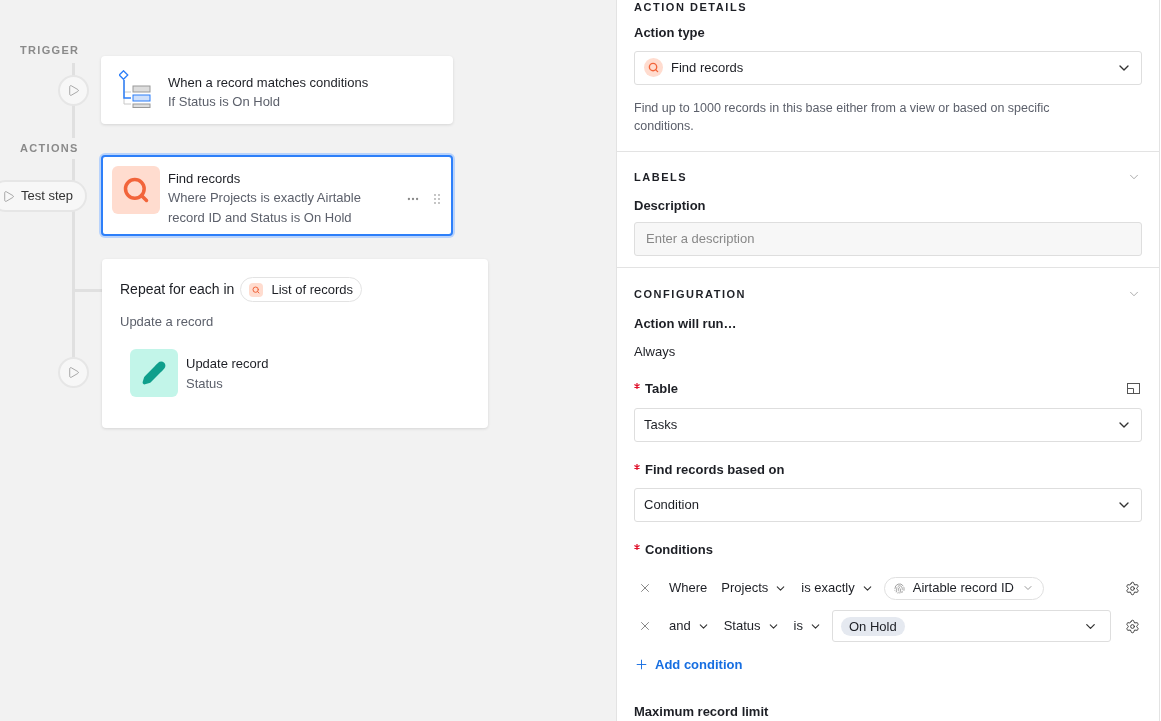 The width and height of the screenshot is (1161, 721). What do you see at coordinates (661, 388) in the screenshot?
I see `field-label: Table` at bounding box center [661, 388].